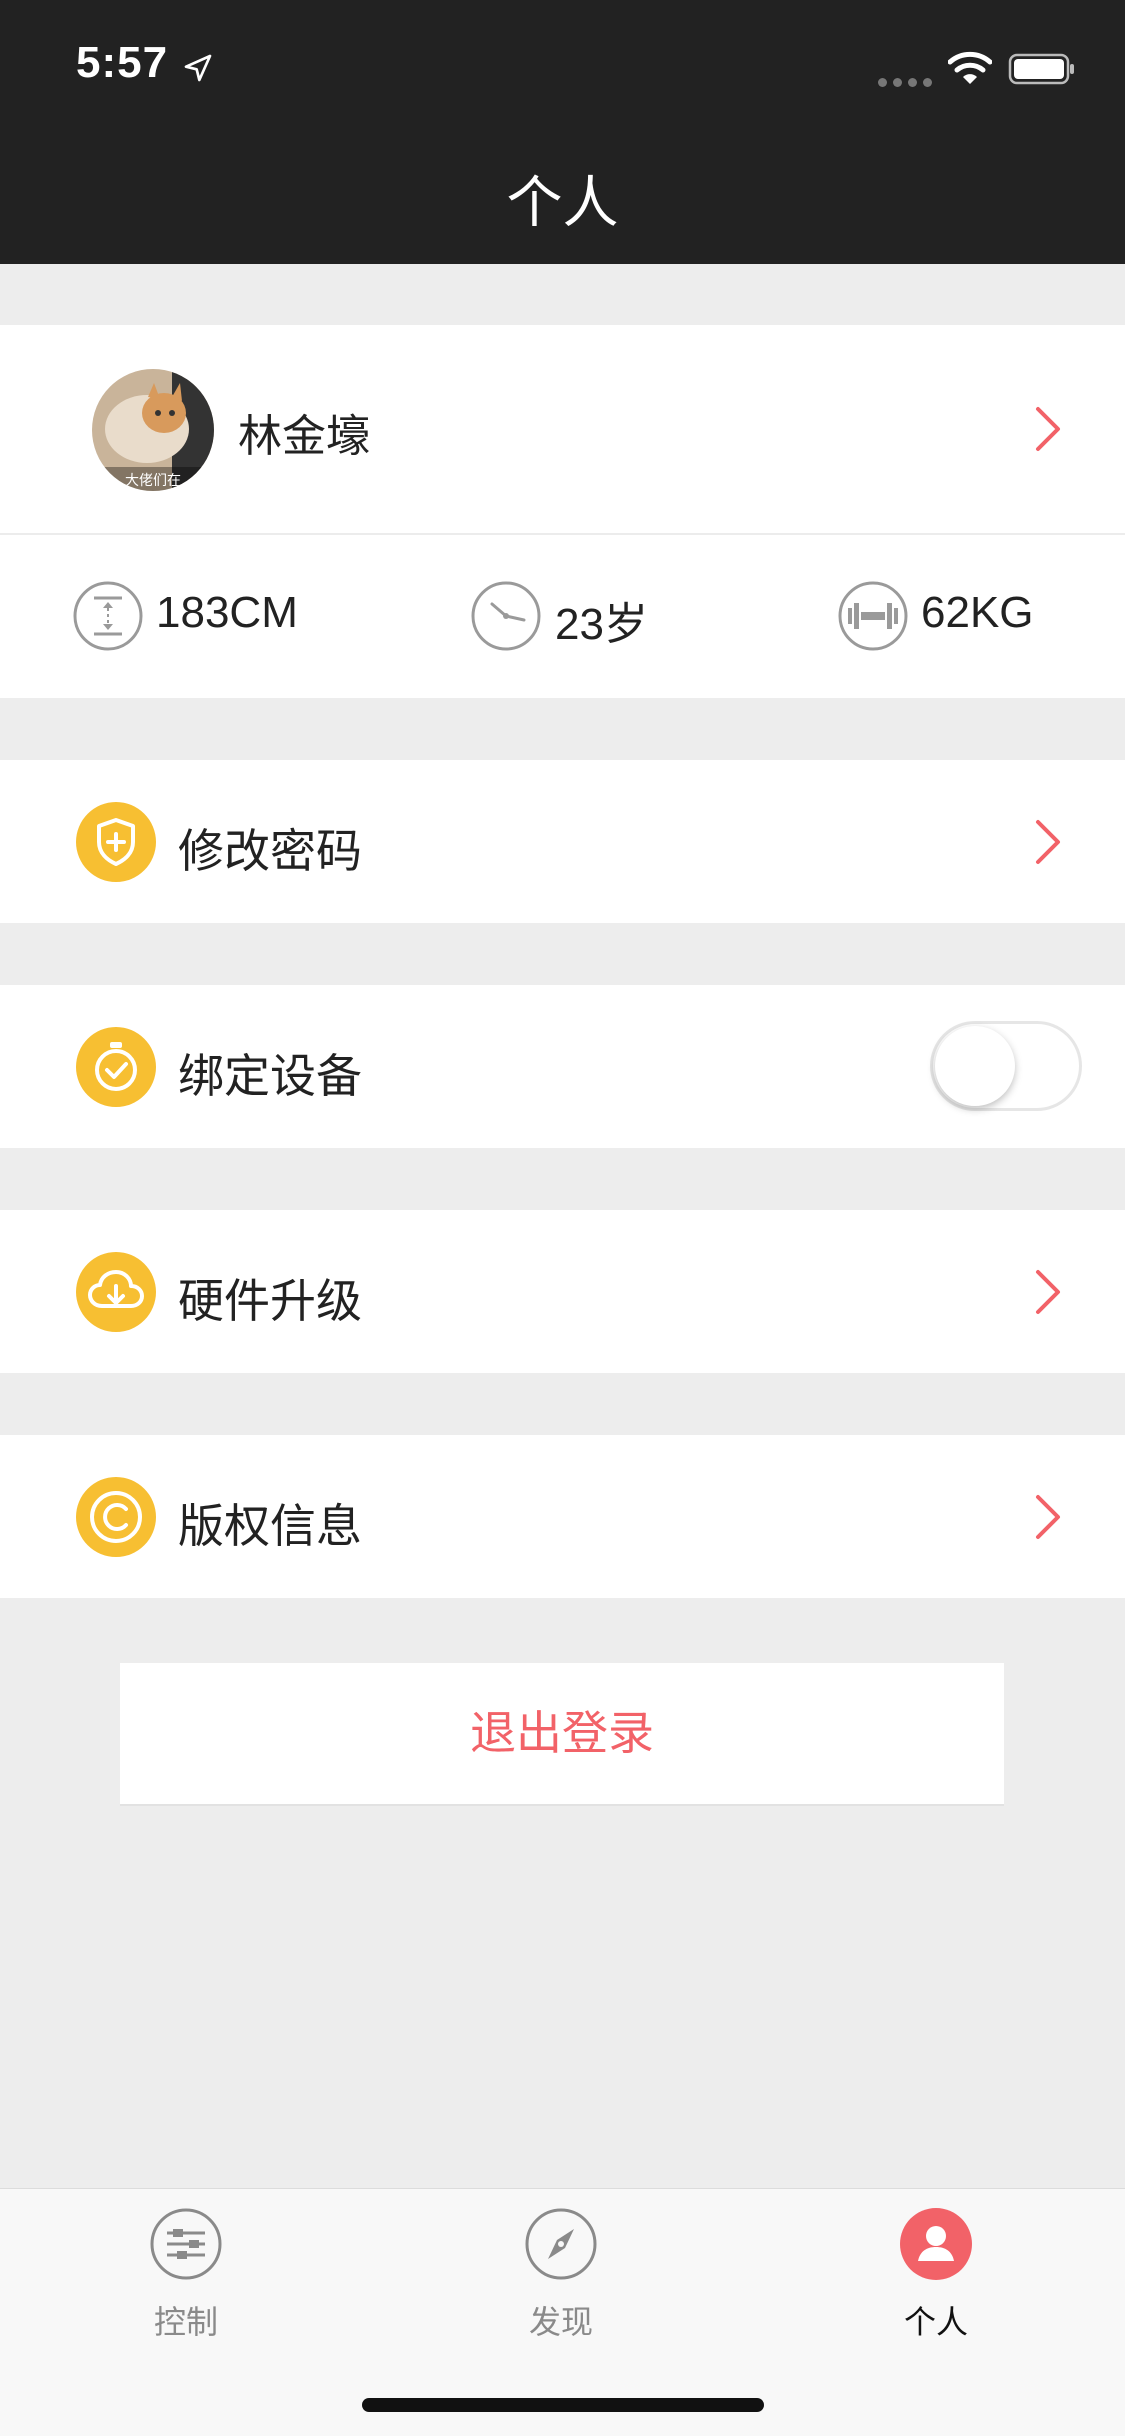 The image size is (1125, 2436). What do you see at coordinates (186, 2244) in the screenshot?
I see `sliders-icon` at bounding box center [186, 2244].